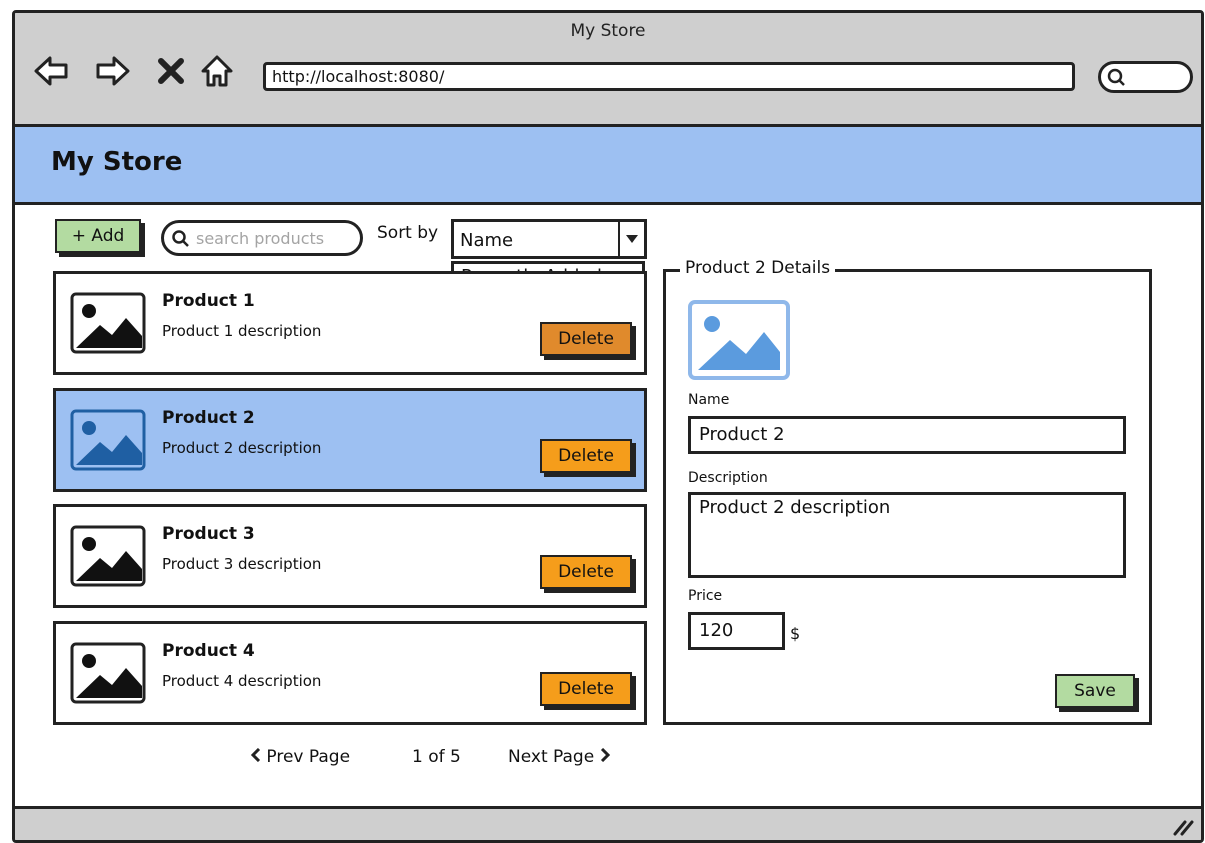  What do you see at coordinates (795, 633) in the screenshot?
I see `price-currency: $` at bounding box center [795, 633].